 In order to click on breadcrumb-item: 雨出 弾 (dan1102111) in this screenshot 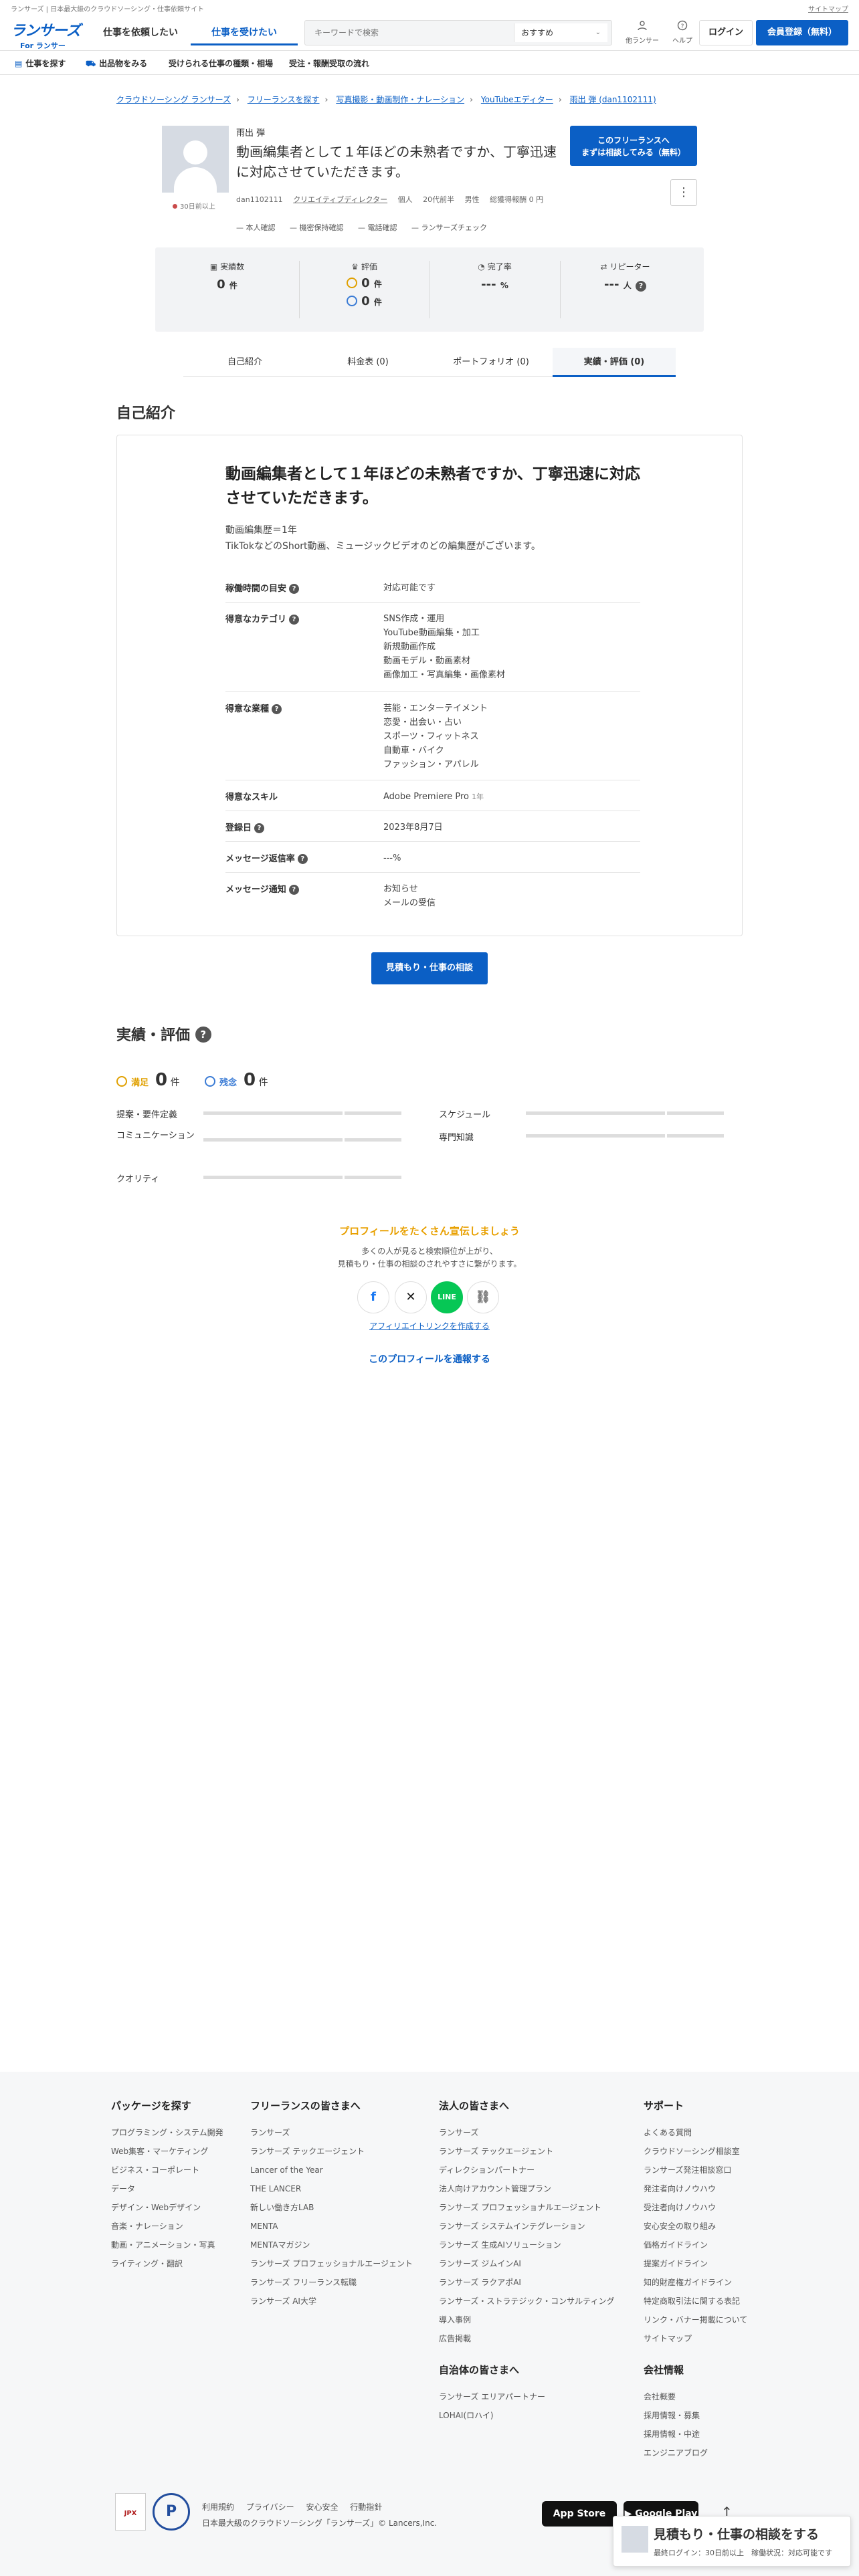, I will do `click(613, 100)`.